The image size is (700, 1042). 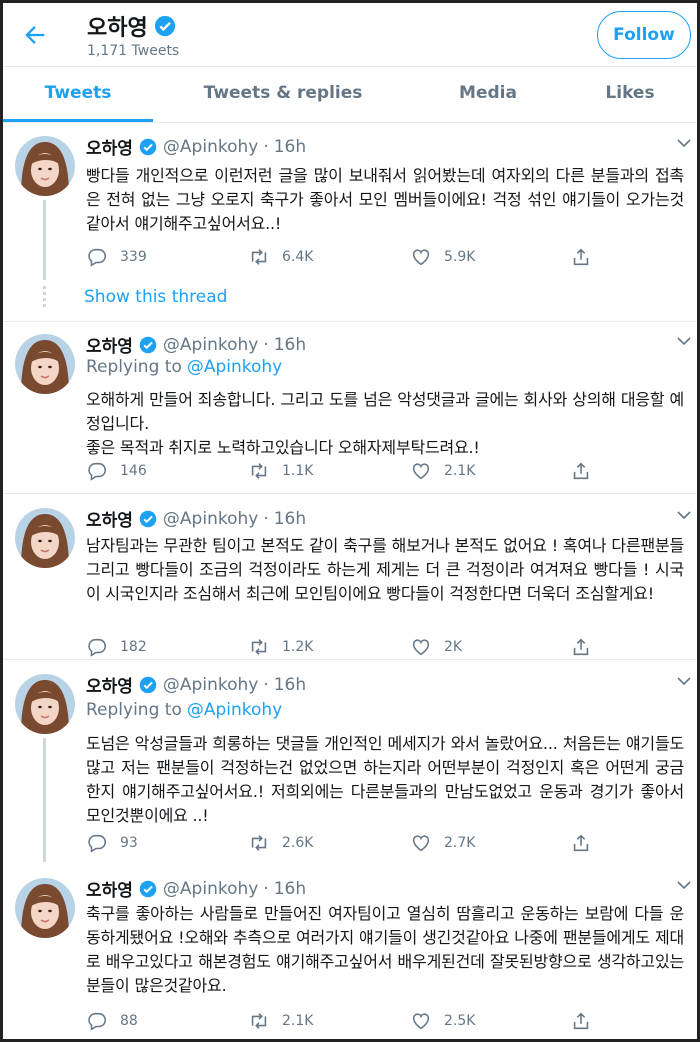 I want to click on profile-tabs: Tweets Tweets & replies Media Likes, so click(x=350, y=95).